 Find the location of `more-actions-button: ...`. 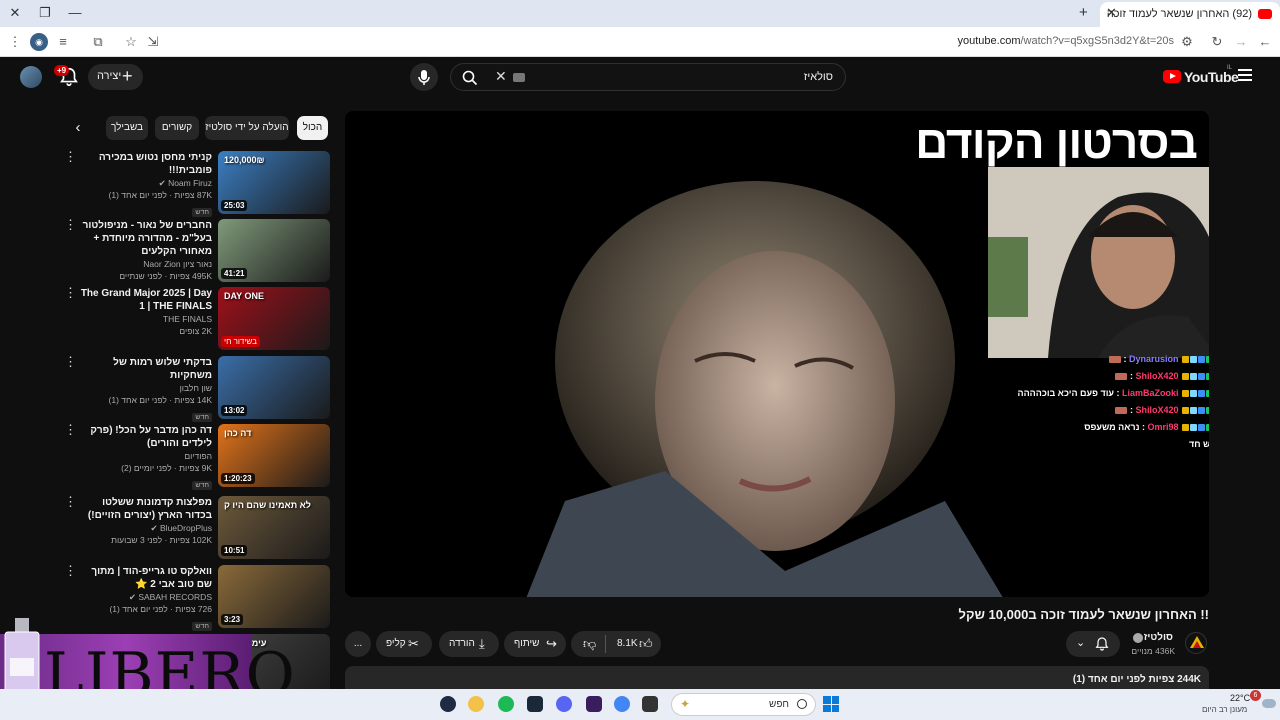

more-actions-button: ... is located at coordinates (358, 644).